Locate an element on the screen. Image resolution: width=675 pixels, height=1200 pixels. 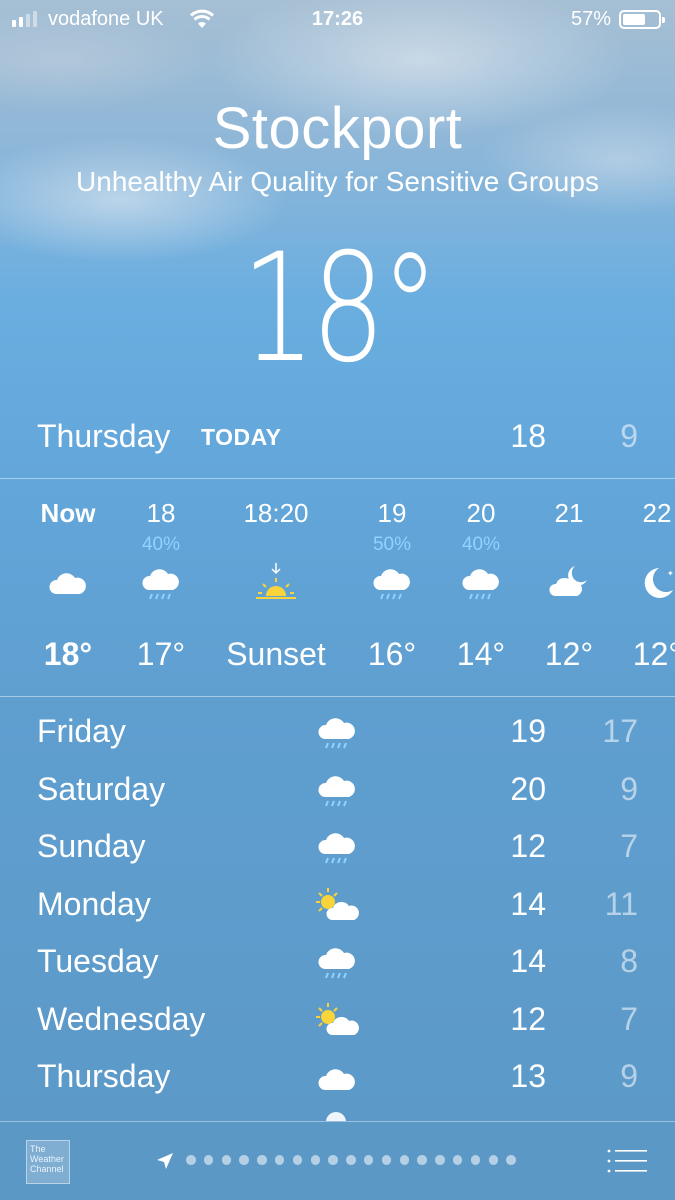
day-name: Monday is located at coordinates (94, 903).